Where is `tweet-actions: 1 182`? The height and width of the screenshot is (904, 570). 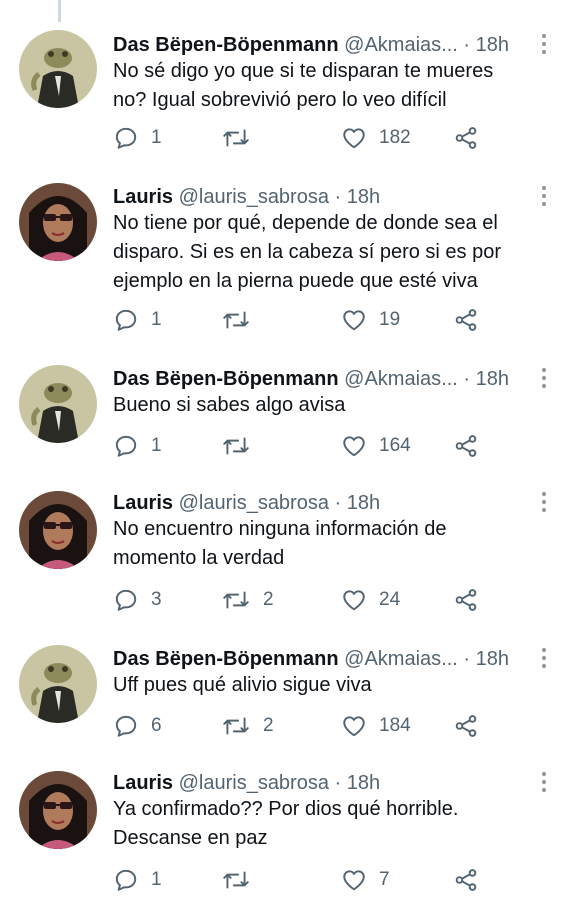
tweet-actions: 1 182 is located at coordinates (323, 138).